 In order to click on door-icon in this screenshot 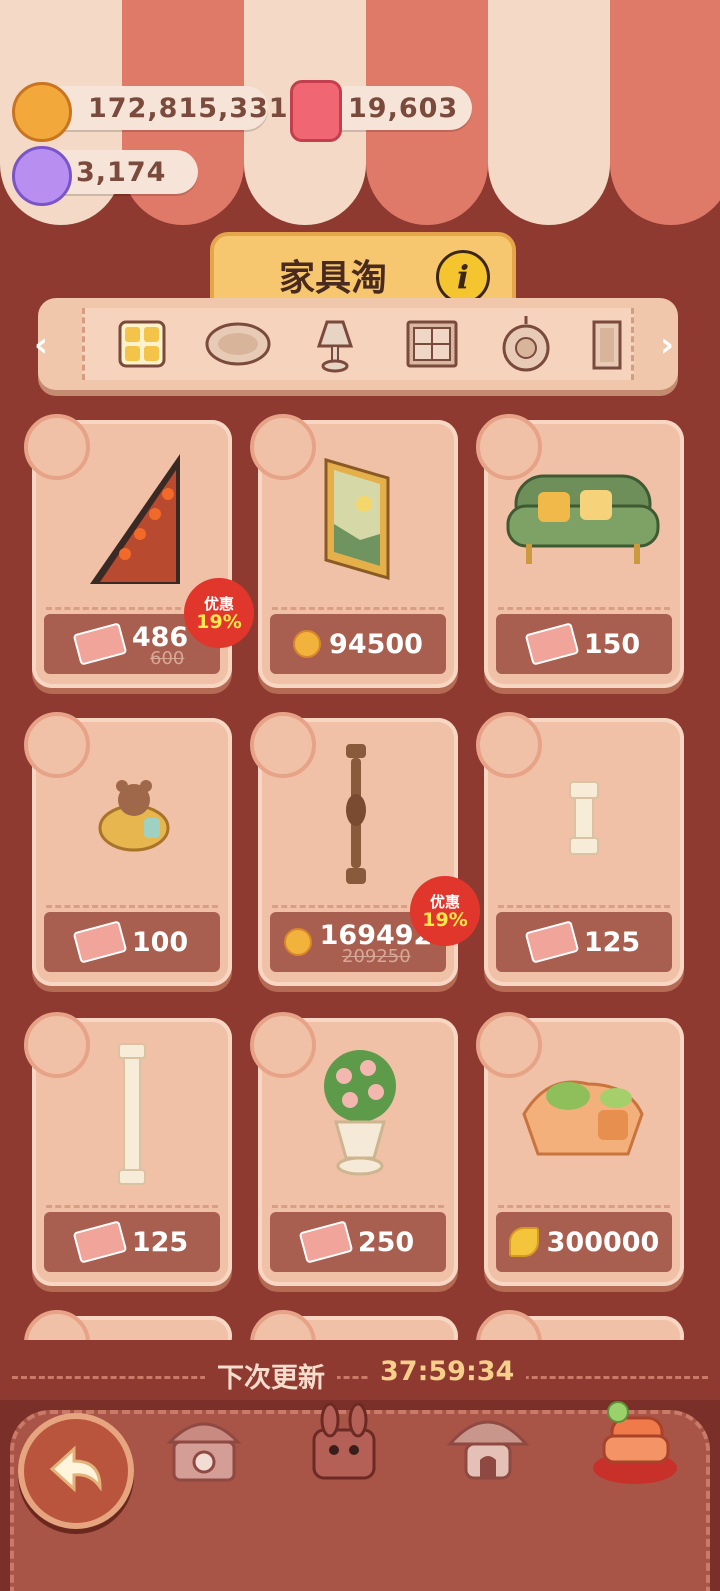, I will do `click(607, 345)`.